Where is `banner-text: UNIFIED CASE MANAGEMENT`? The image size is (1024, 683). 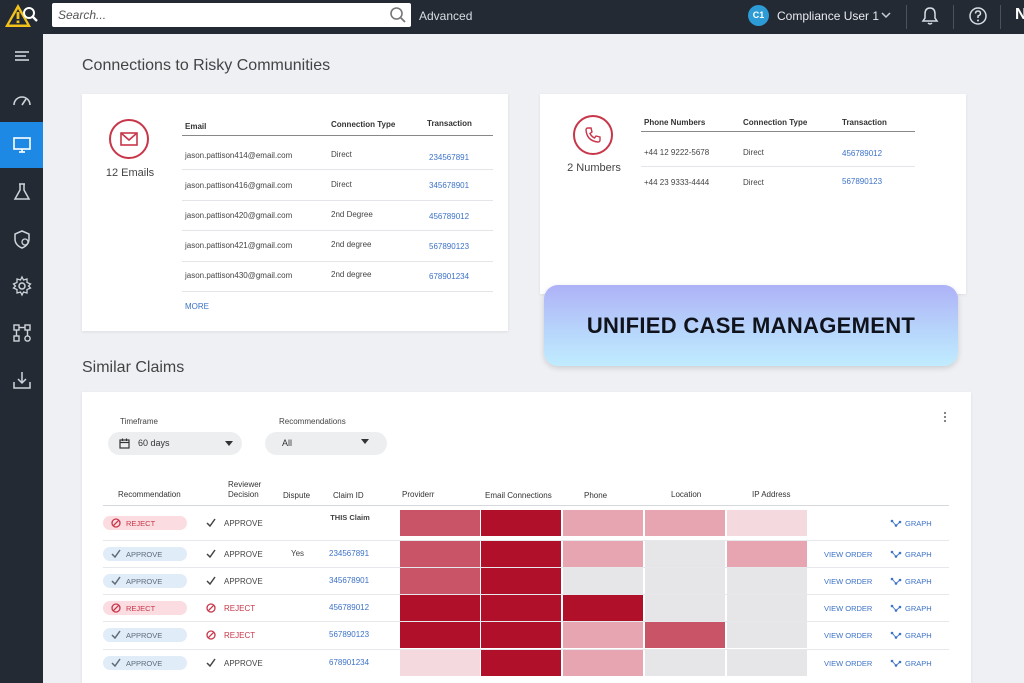 banner-text: UNIFIED CASE MANAGEMENT is located at coordinates (751, 325).